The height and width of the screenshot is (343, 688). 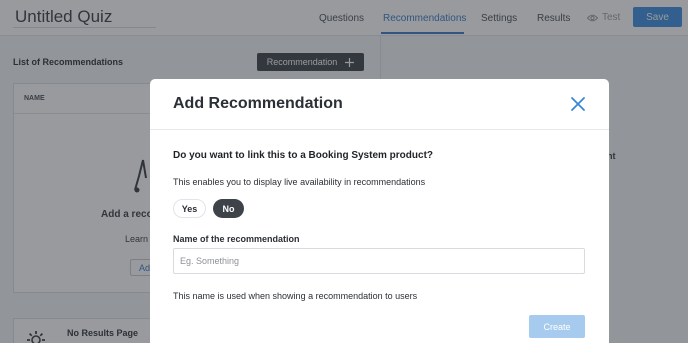 What do you see at coordinates (578, 104) in the screenshot?
I see `close-icon` at bounding box center [578, 104].